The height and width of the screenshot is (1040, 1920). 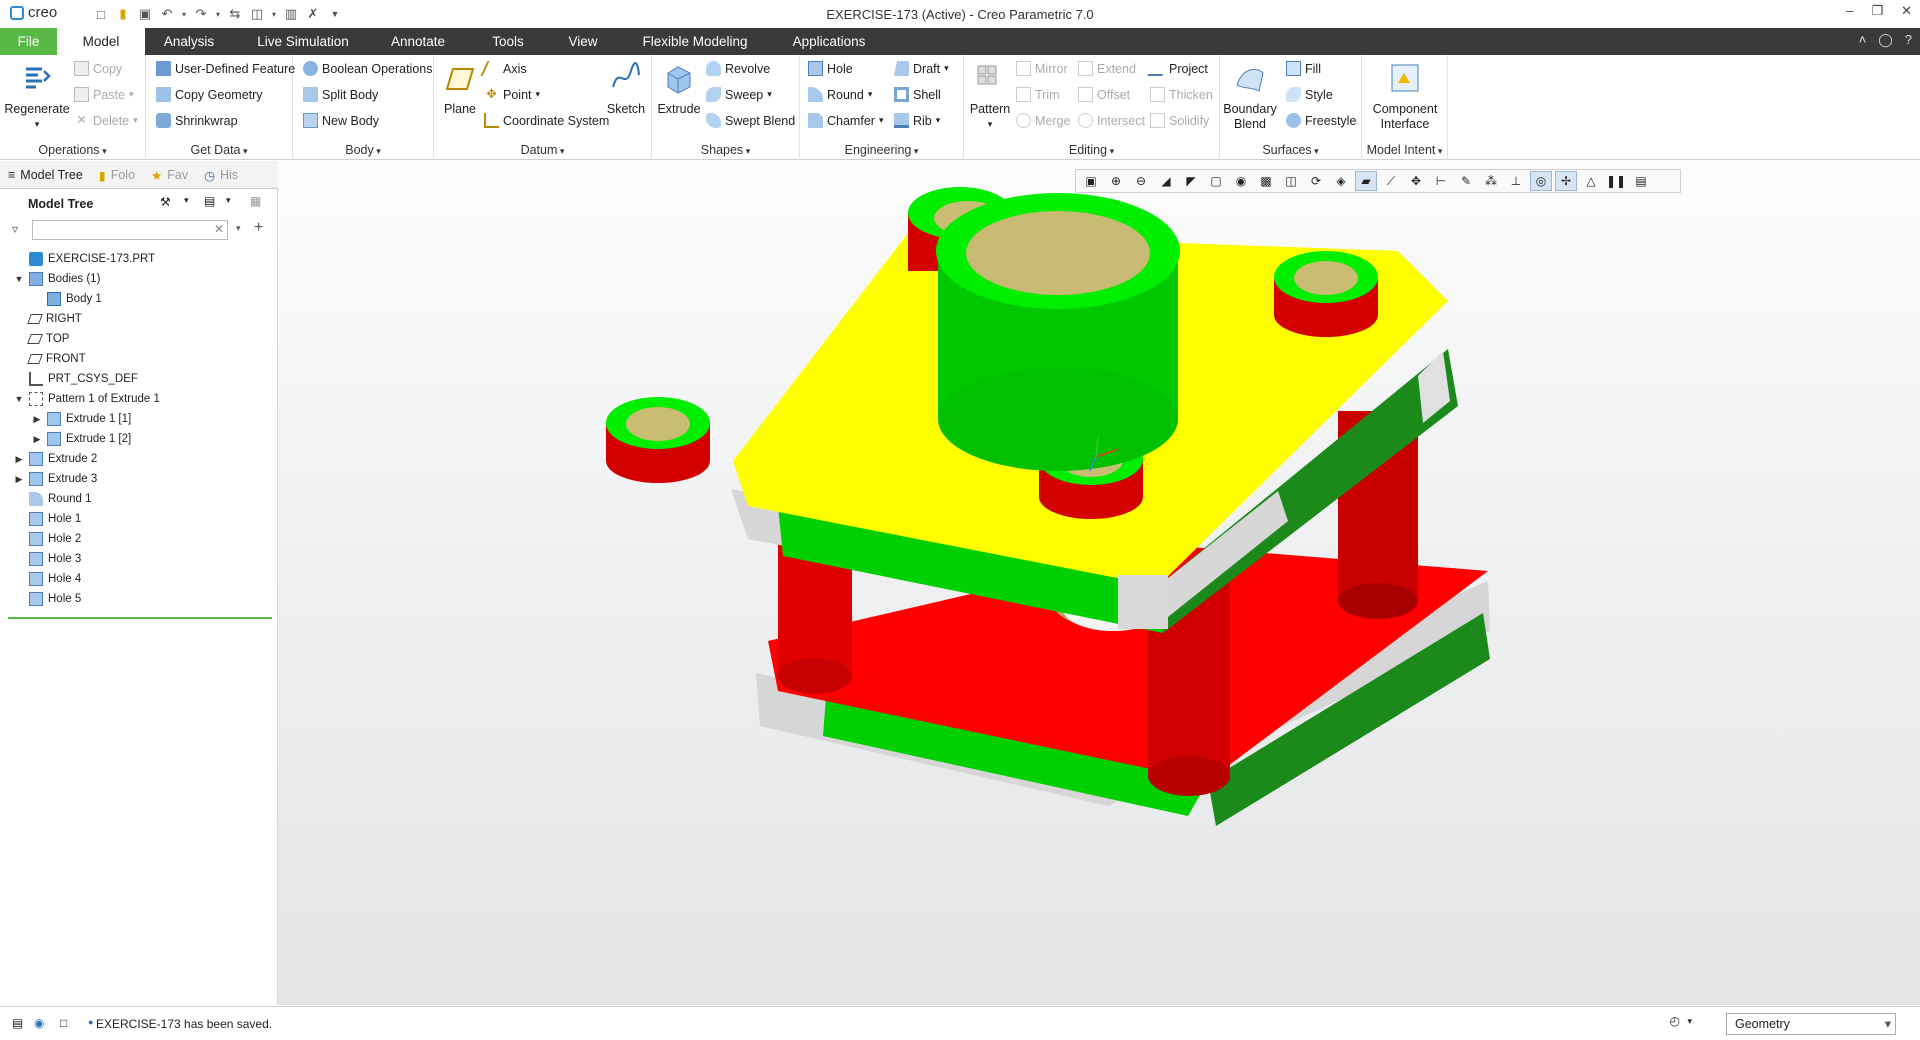 I want to click on find-icon: ◴, so click(x=1675, y=1021).